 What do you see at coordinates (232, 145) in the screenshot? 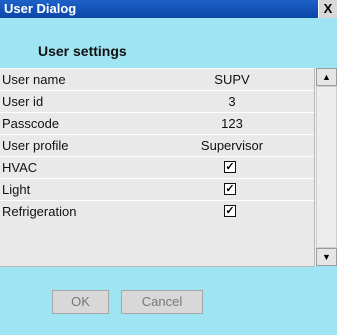
I see `field-value-user-profile: Supervisor` at bounding box center [232, 145].